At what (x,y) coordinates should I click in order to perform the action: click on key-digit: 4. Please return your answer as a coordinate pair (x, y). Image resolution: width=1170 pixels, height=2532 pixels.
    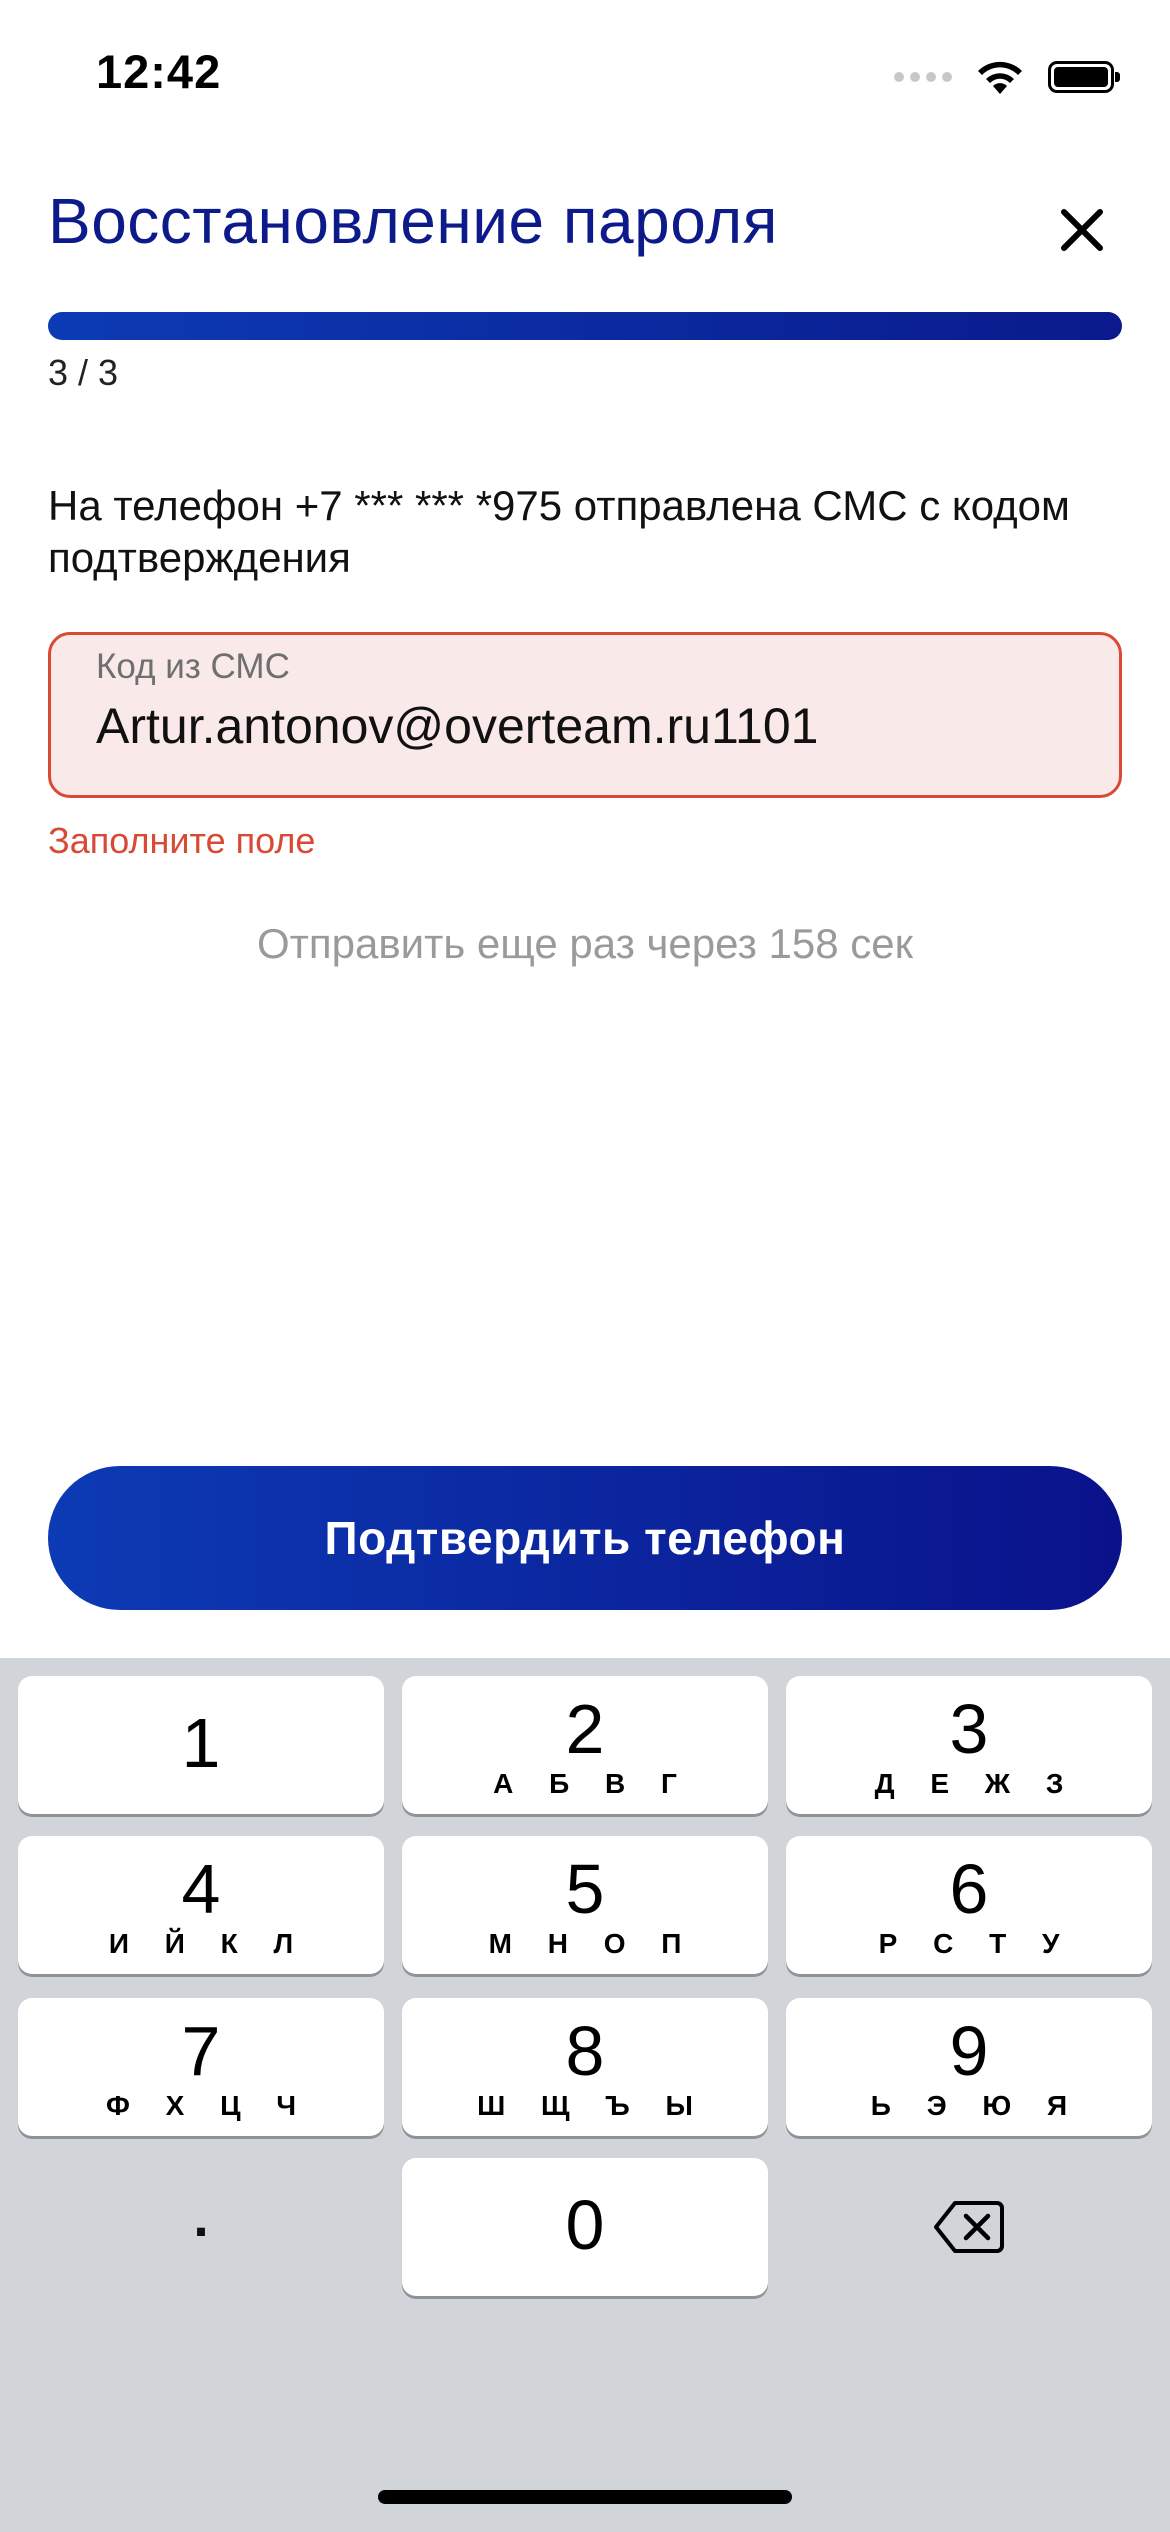
    Looking at the image, I should click on (201, 1889).